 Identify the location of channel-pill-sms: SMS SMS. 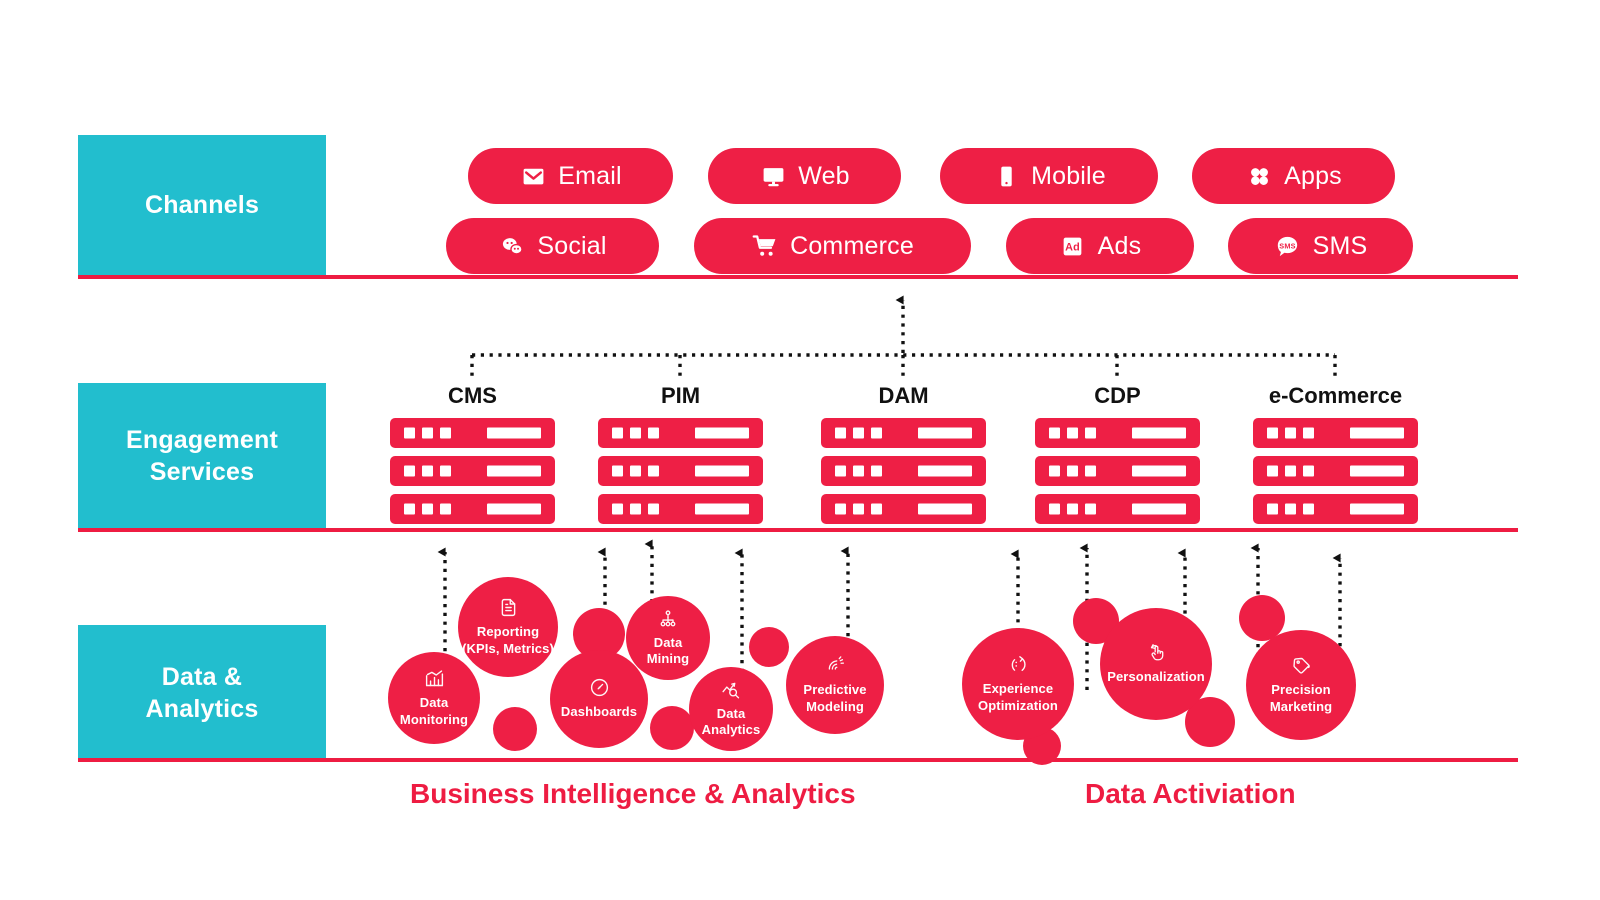
(1320, 246).